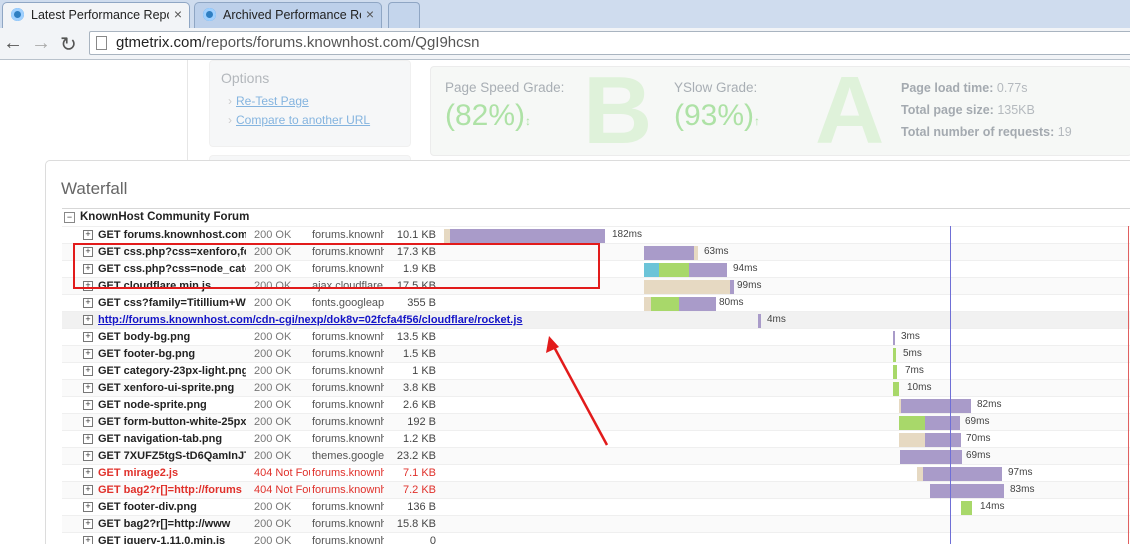 This screenshot has width=1130, height=544. Describe the element at coordinates (416, 235) in the screenshot. I see `request-size: 10.1 KB` at that location.